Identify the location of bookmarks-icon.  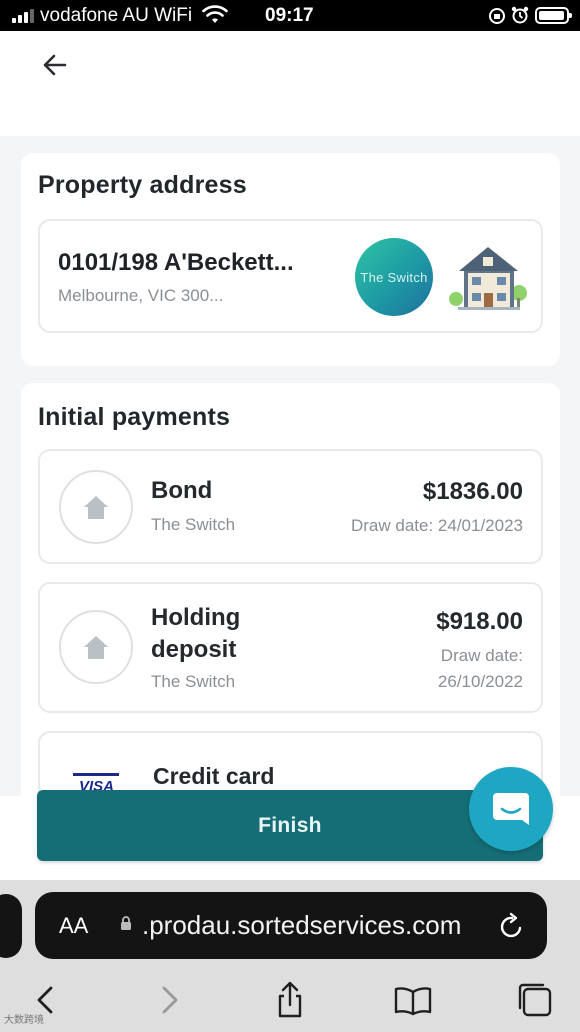
(413, 1000).